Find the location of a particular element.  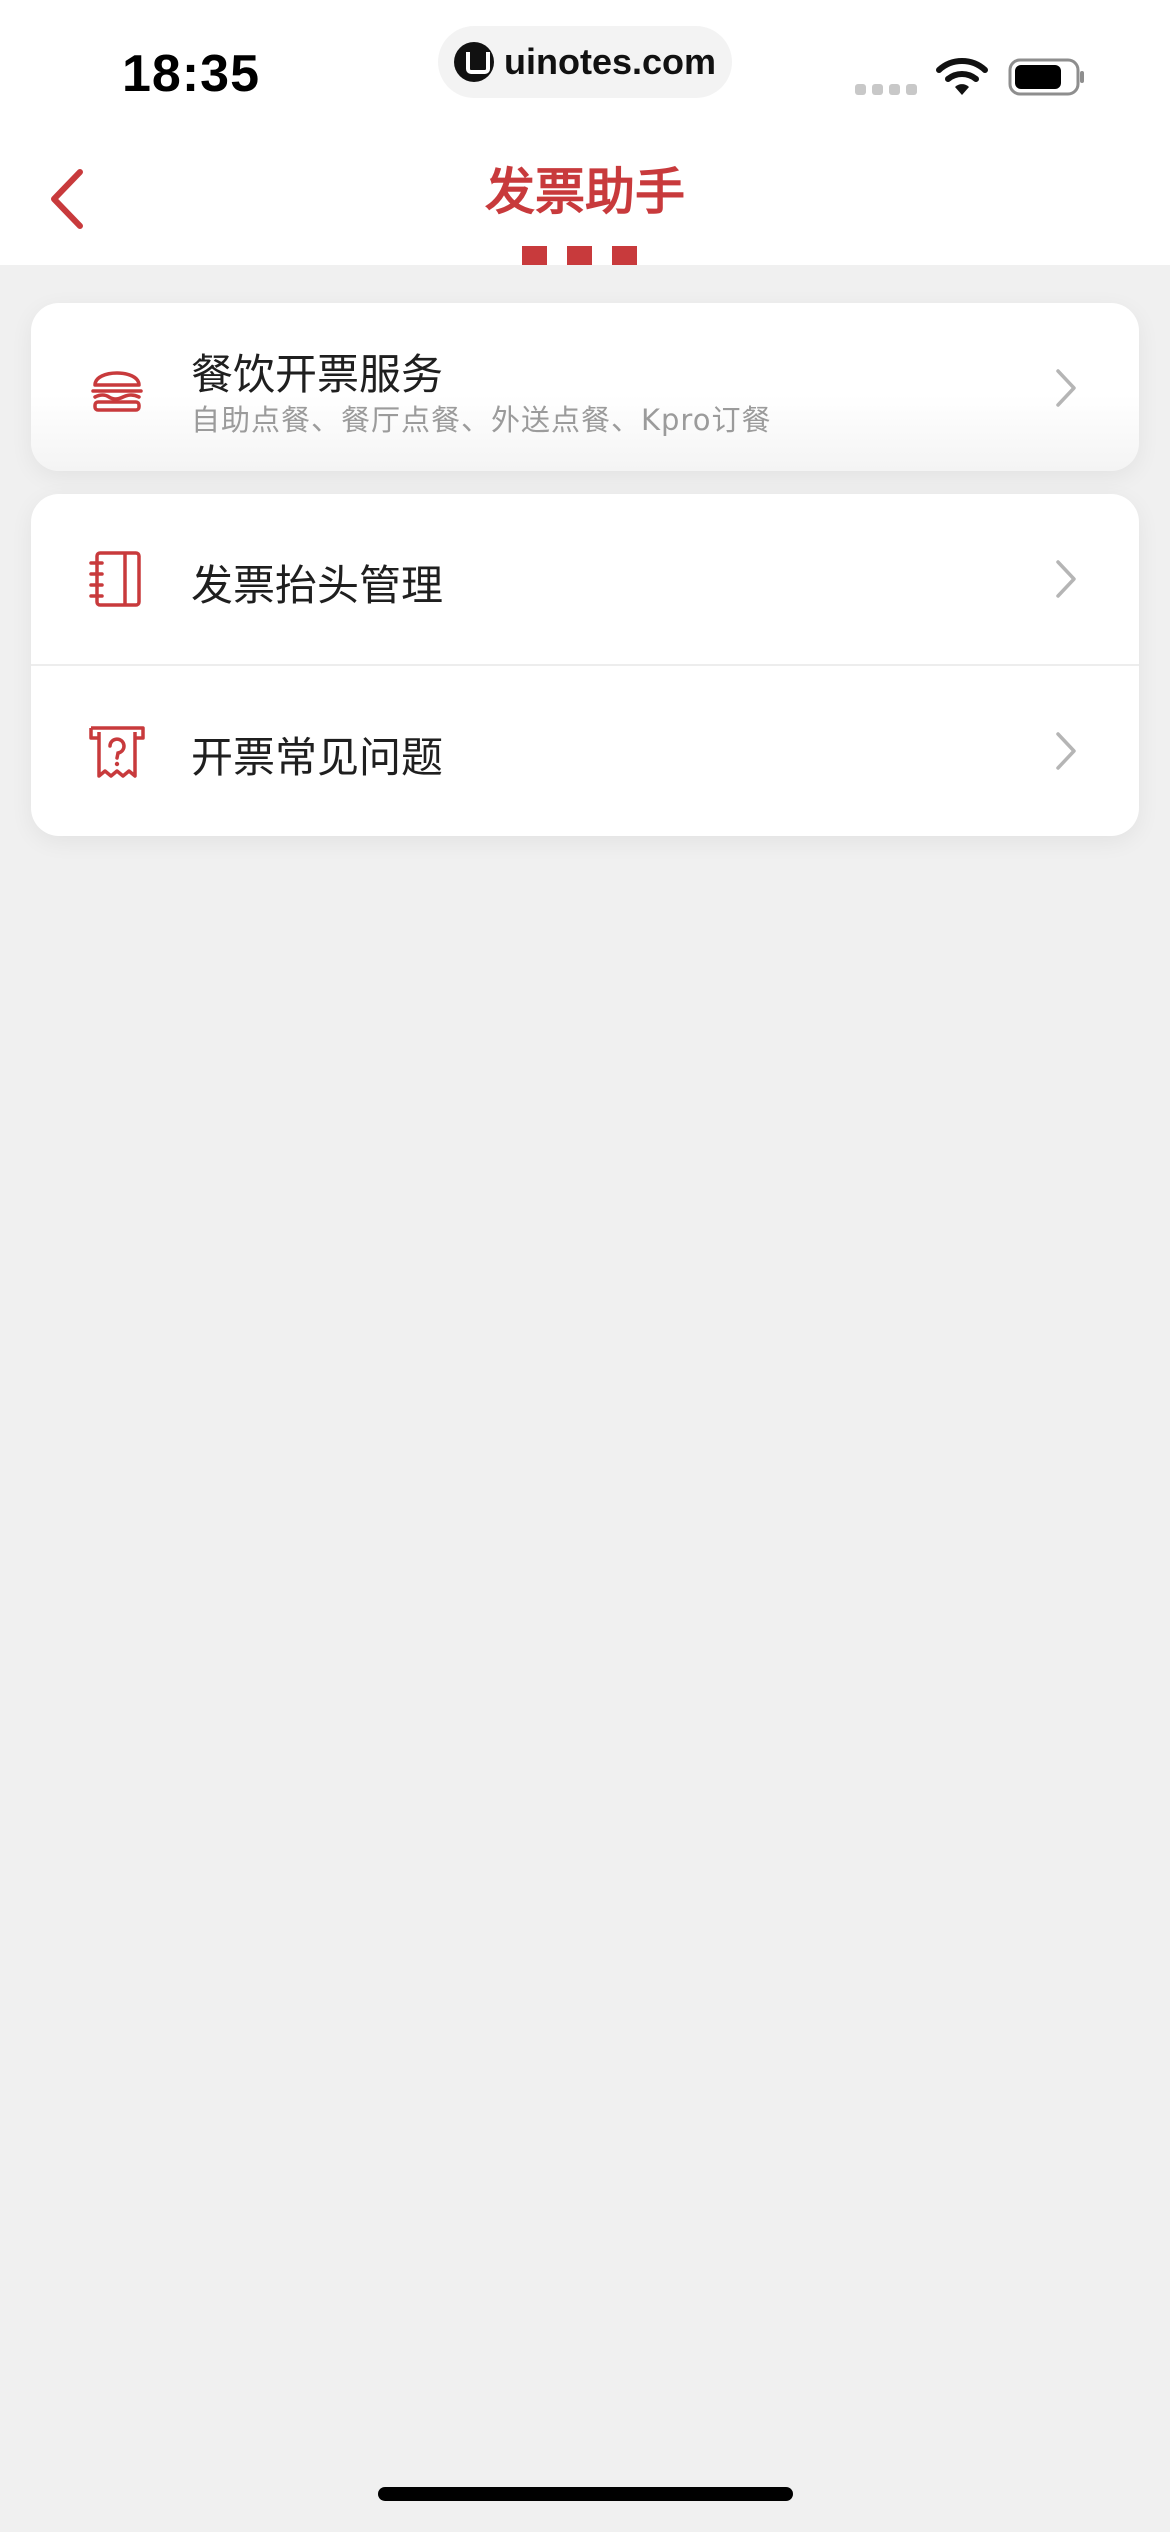

dining-invoice-card: 餐饮开票服务 自助点餐、餐厅点餐、外送点餐、Kpro订餐 is located at coordinates (585, 387).